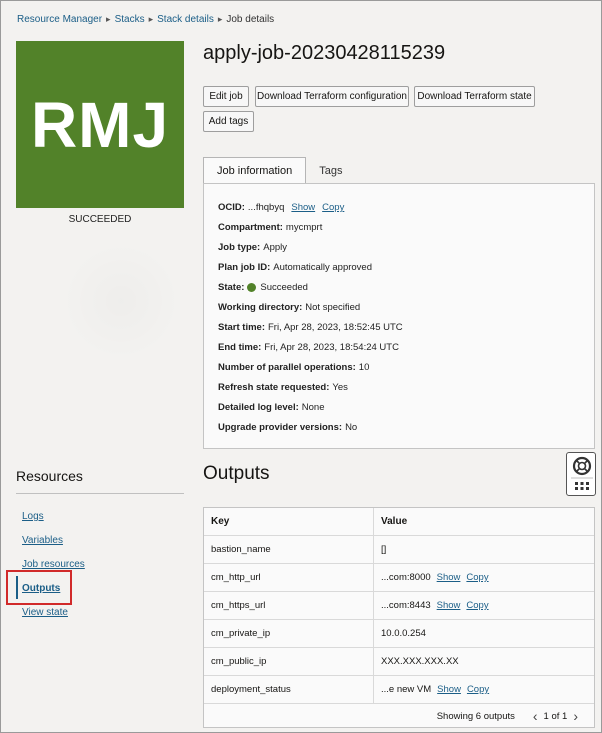 This screenshot has height=733, width=602. I want to click on end-time-value: Fri, Apr 28, 2023, 18:54:24 UTC, so click(331, 347).